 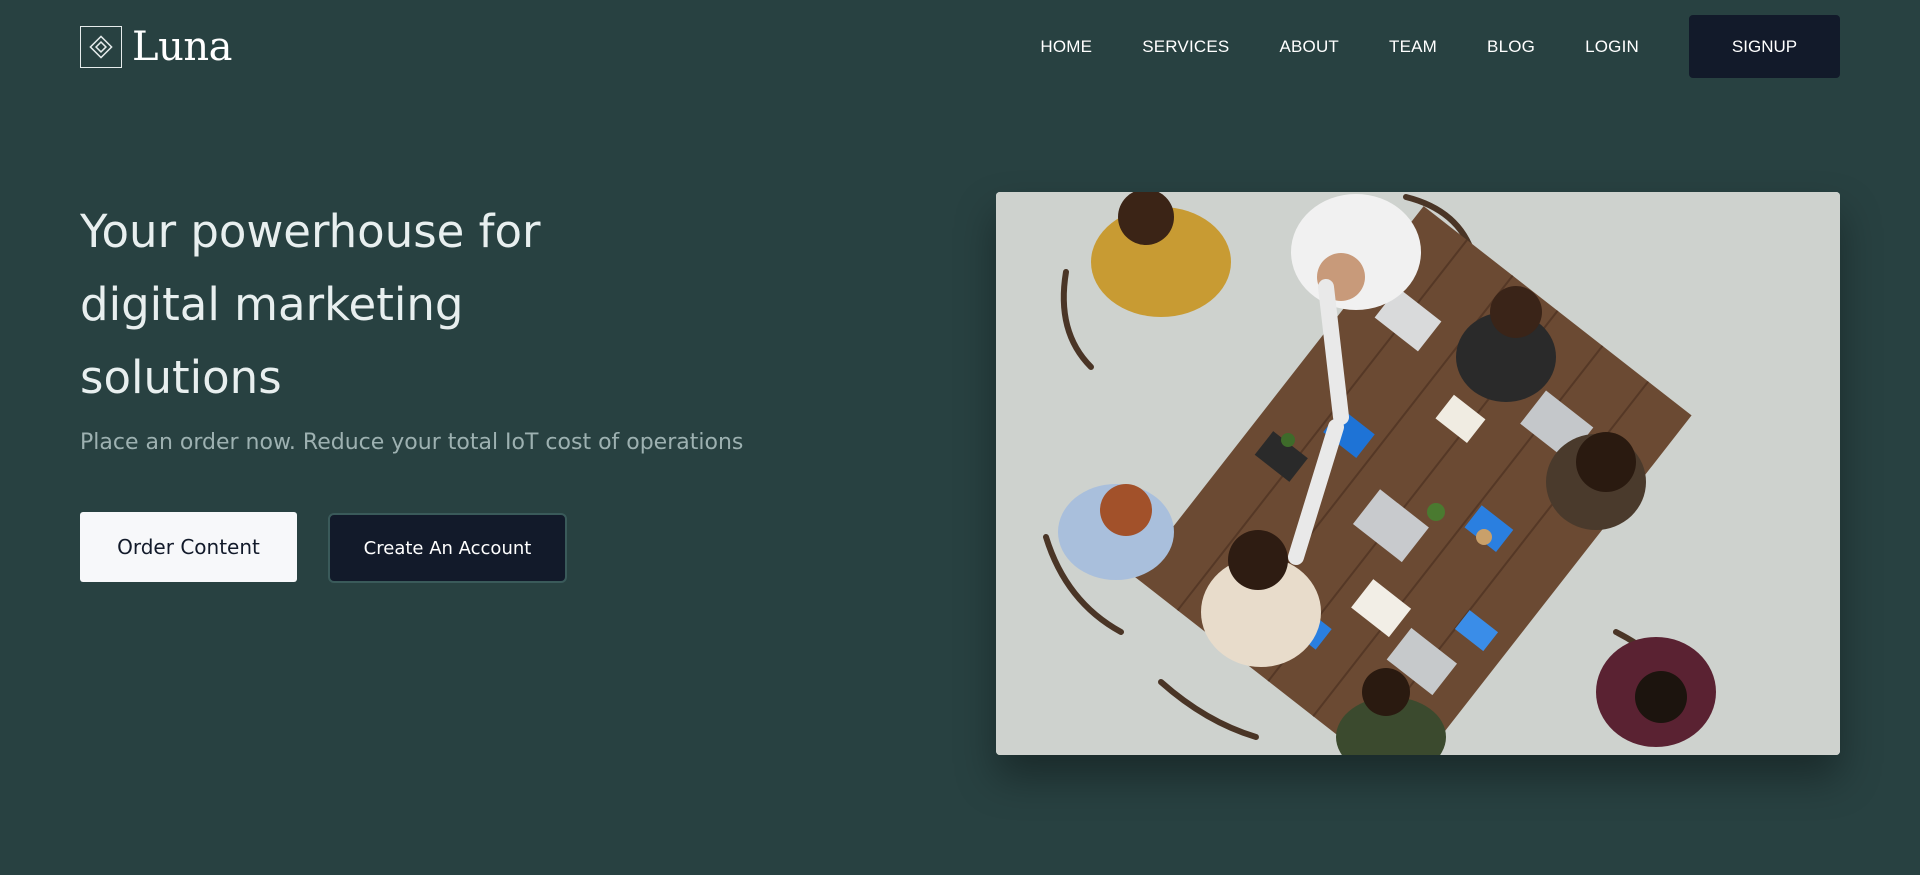 What do you see at coordinates (447, 548) in the screenshot?
I see `create-account-button: Create An Account` at bounding box center [447, 548].